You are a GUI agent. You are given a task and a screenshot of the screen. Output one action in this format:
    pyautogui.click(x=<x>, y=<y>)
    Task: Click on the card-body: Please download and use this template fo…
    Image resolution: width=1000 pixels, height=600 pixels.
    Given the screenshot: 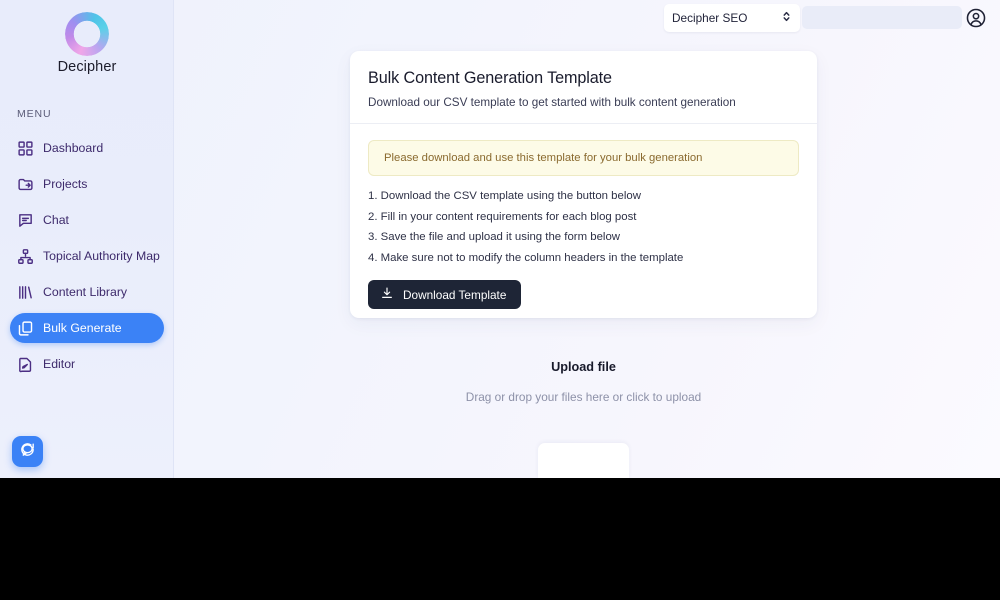 What is the action you would take?
    pyautogui.click(x=583, y=216)
    